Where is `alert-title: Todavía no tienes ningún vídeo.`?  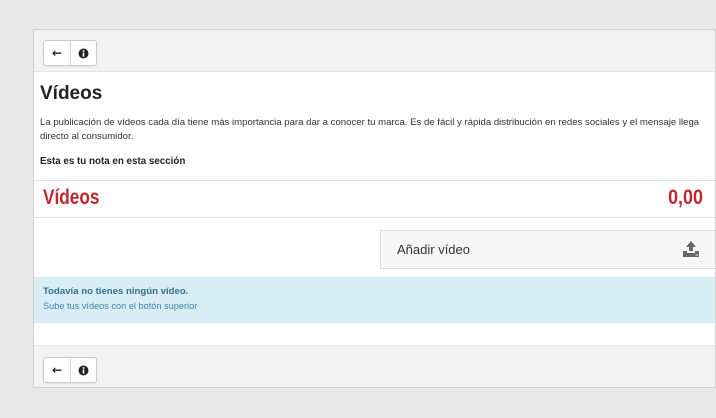 alert-title: Todavía no tienes ningún vídeo. is located at coordinates (116, 291).